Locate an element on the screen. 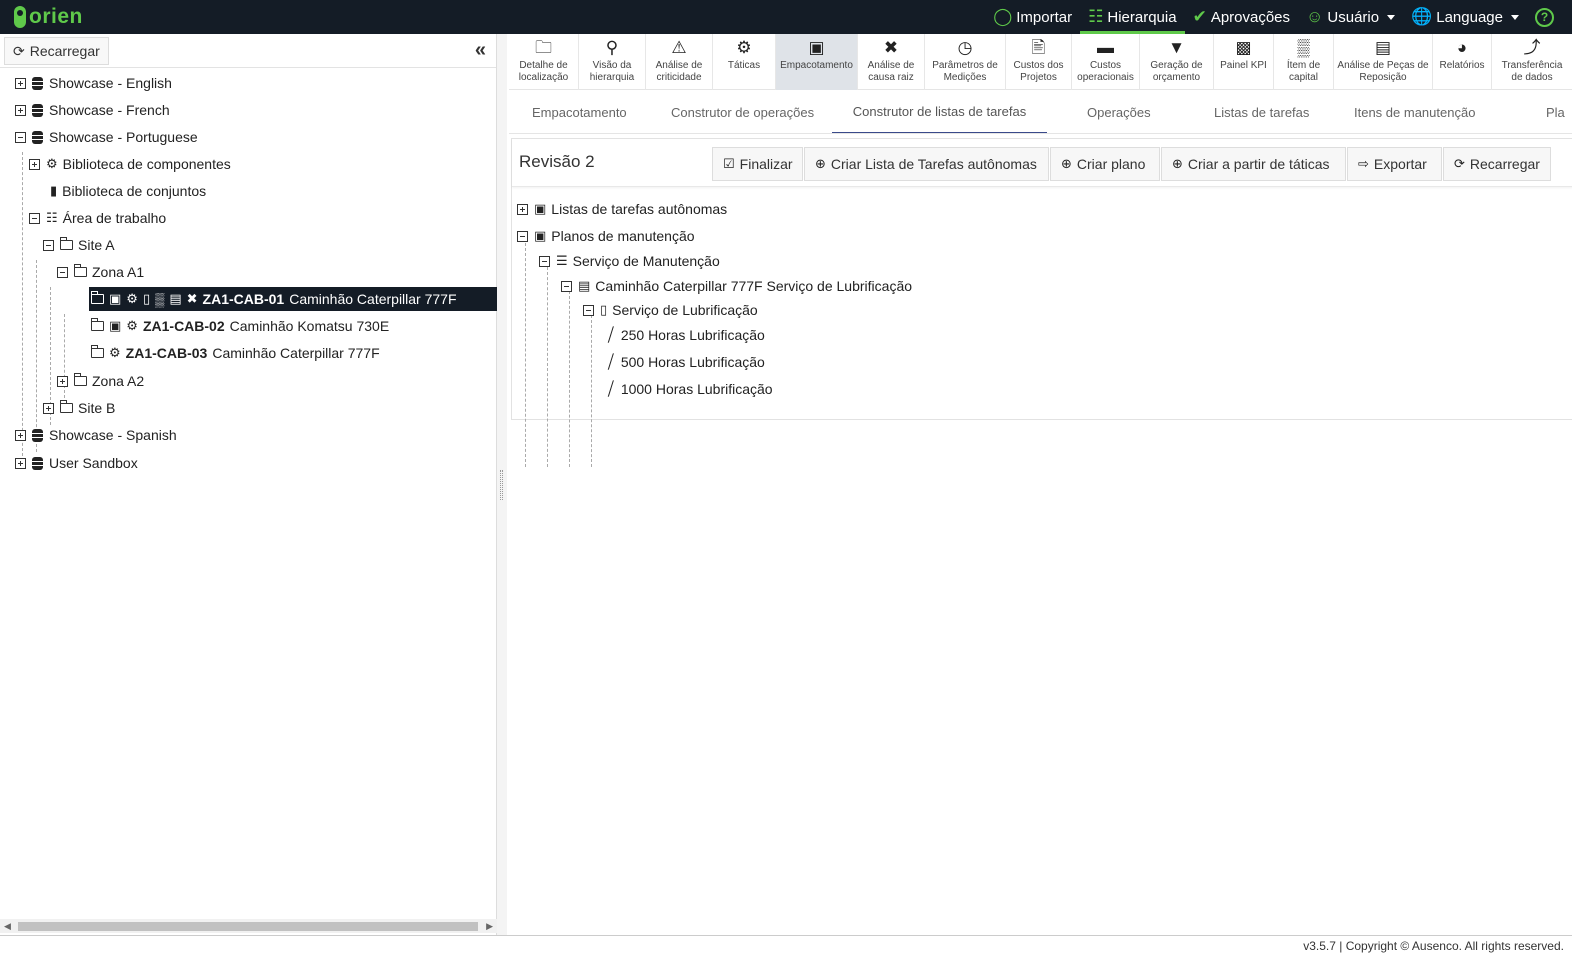 Image resolution: width=1572 pixels, height=959 pixels. tab-listas-tarefas: Listas de tarefas is located at coordinates (1261, 111).